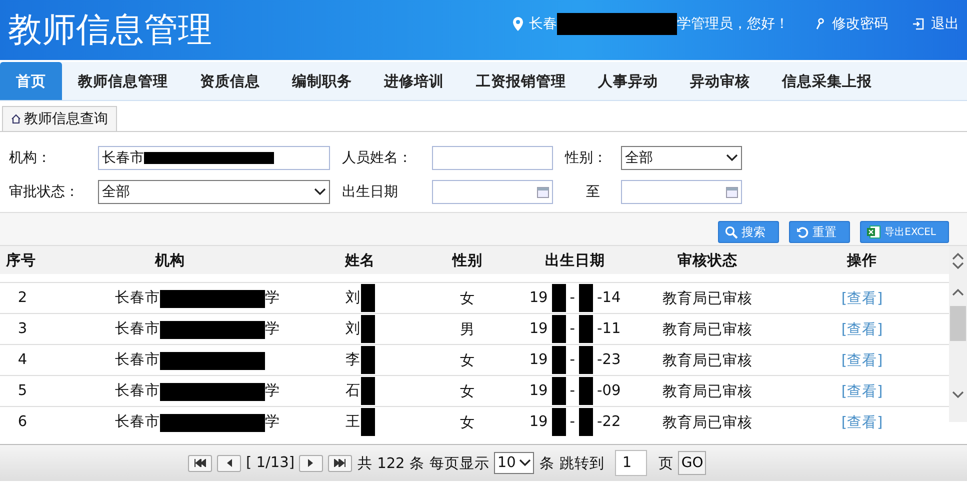  I want to click on last-page-button, so click(340, 463).